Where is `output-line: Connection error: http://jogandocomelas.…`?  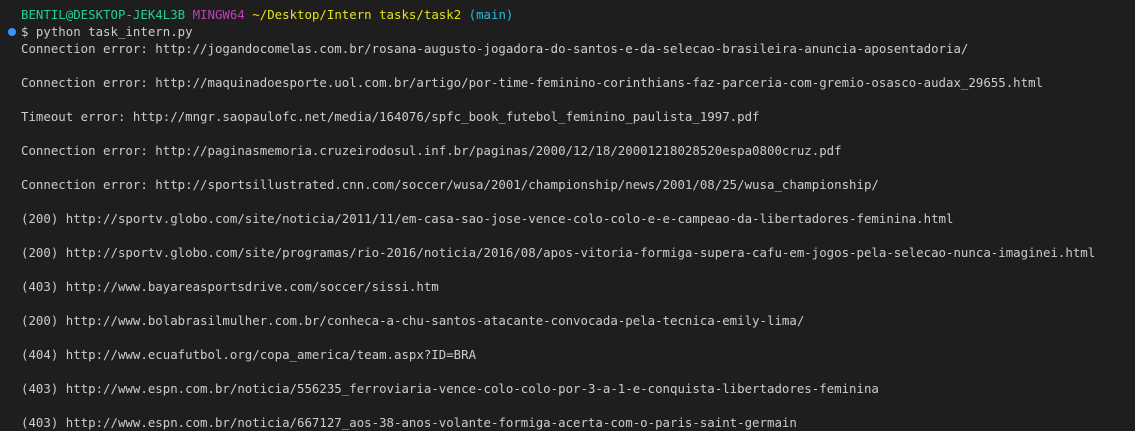
output-line: Connection error: http://jogandocomelas.… is located at coordinates (495, 48).